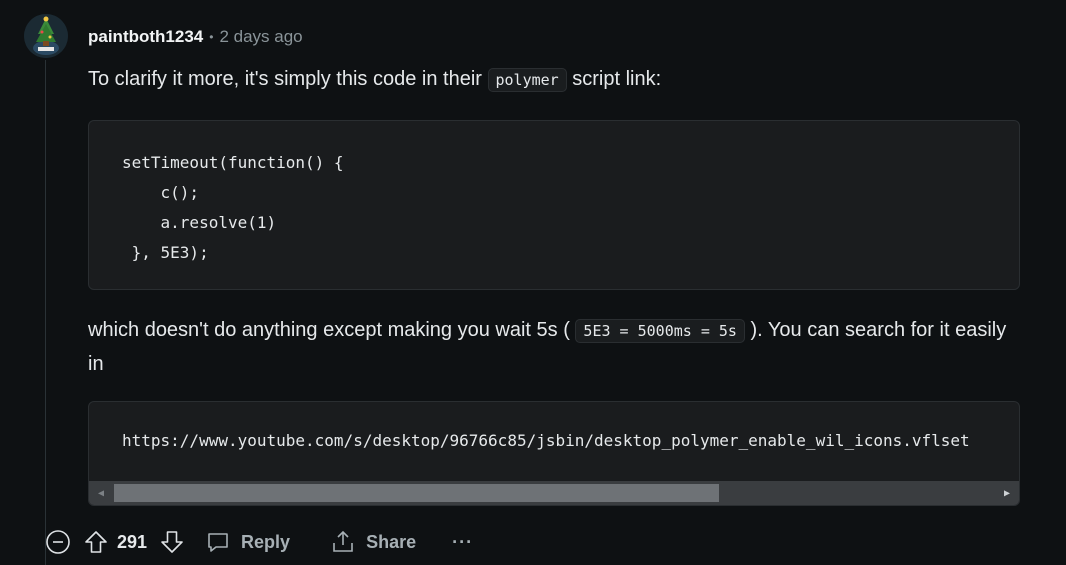 The image size is (1066, 565). I want to click on reply-button: Reply, so click(247, 542).